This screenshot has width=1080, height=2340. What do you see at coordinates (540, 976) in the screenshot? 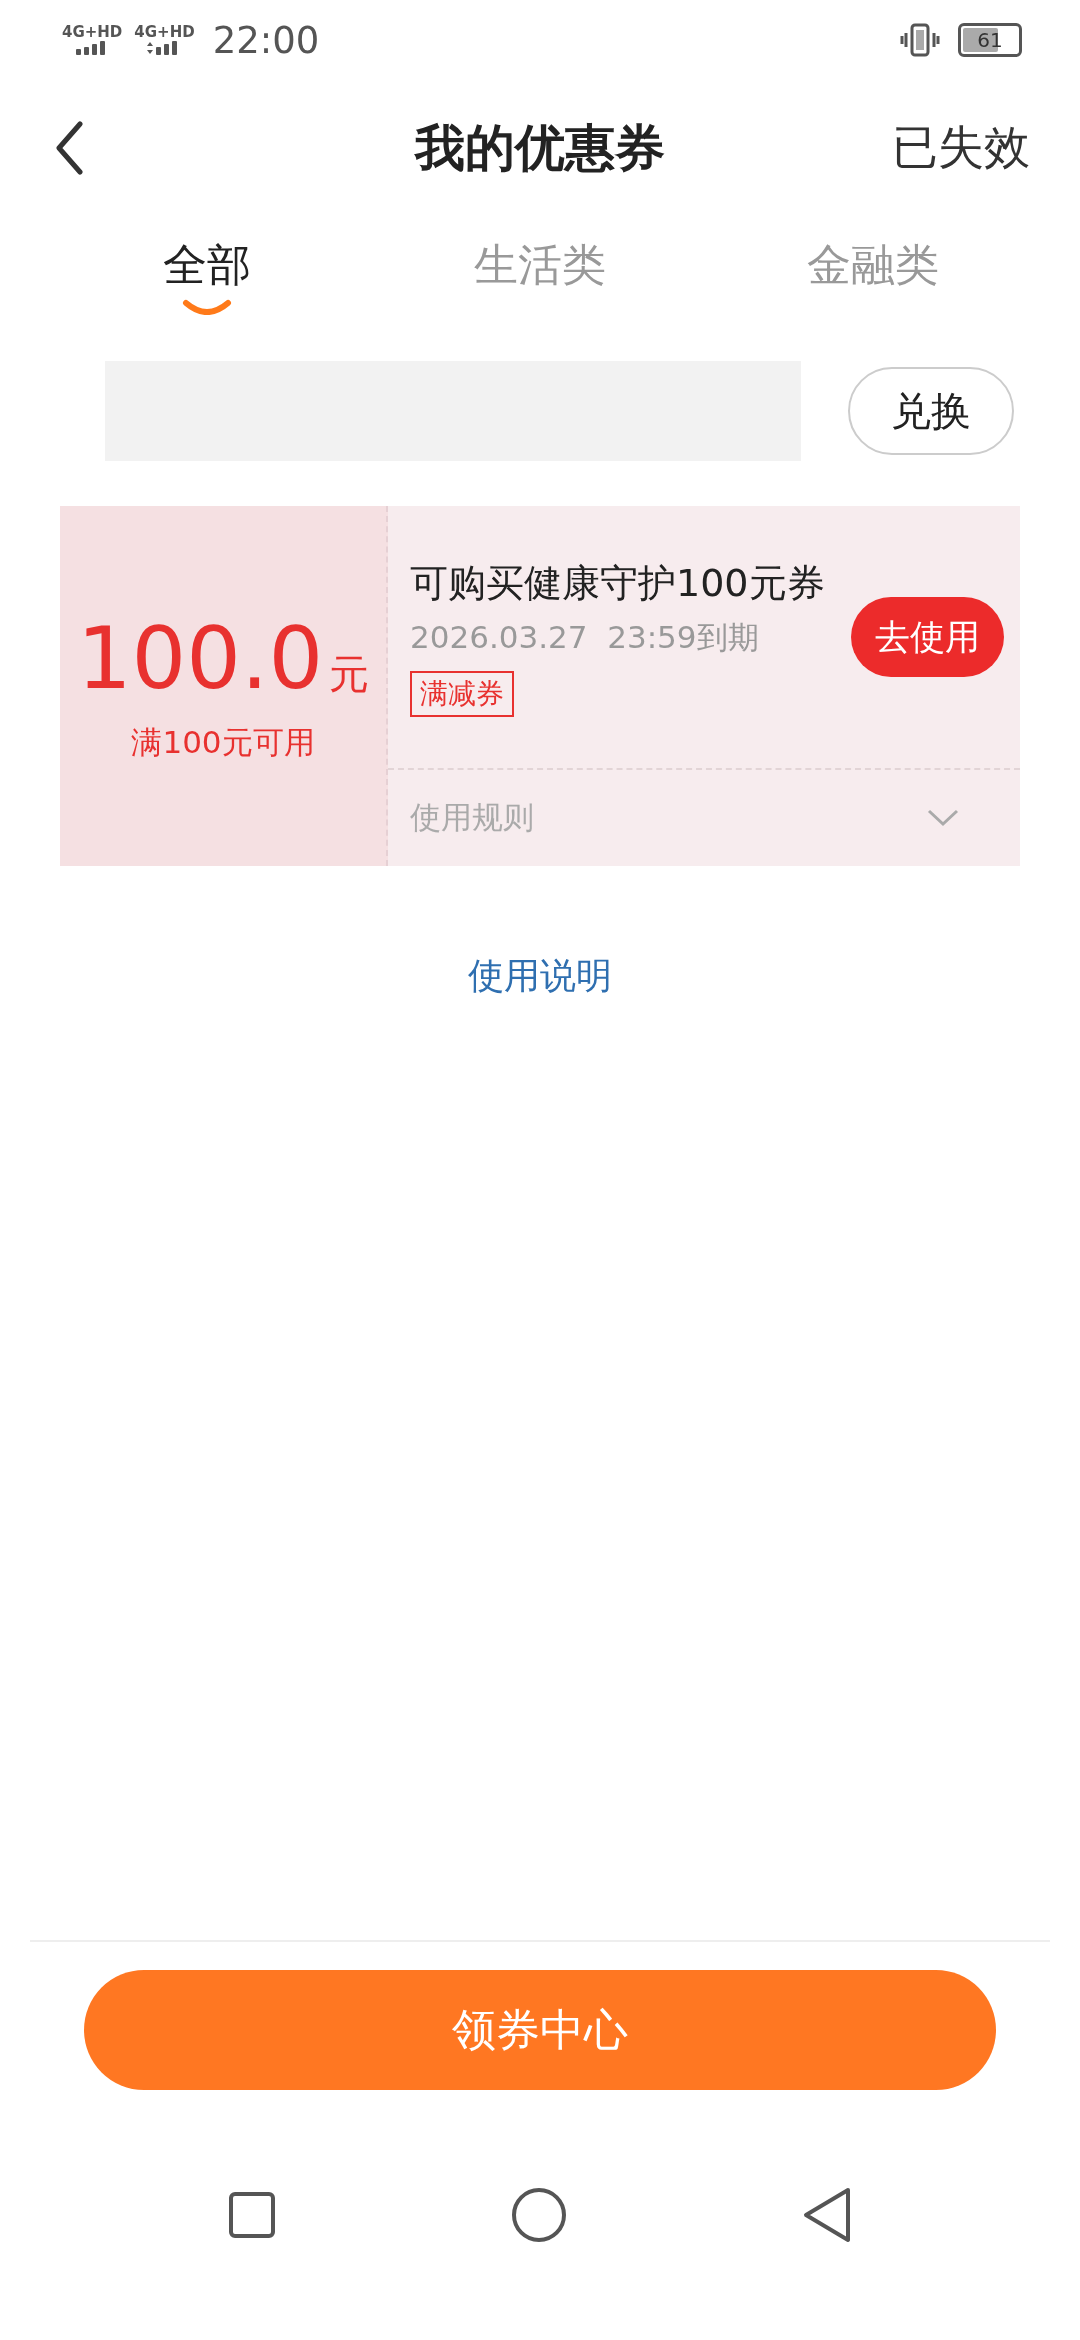
I see `usage-guide-link: 使用说明` at bounding box center [540, 976].